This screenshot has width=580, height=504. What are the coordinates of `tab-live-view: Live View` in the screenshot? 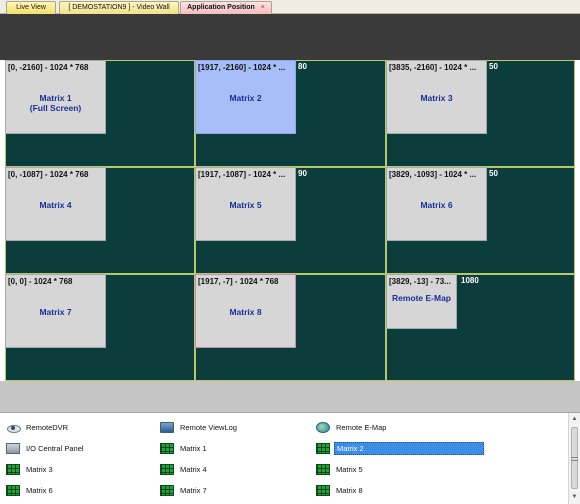 It's located at (31, 7).